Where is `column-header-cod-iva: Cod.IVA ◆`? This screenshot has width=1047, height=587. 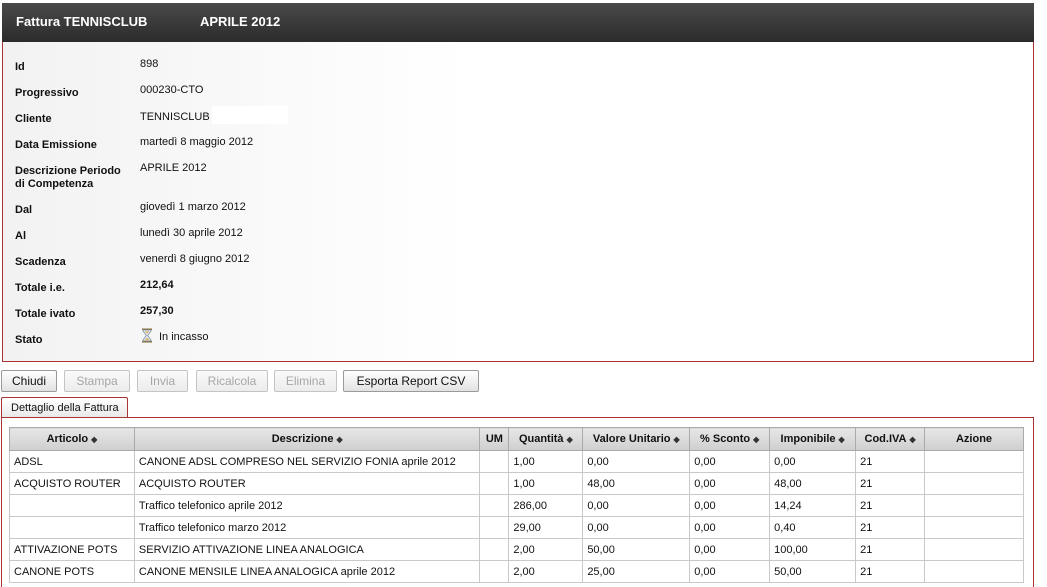 column-header-cod-iva: Cod.IVA ◆ is located at coordinates (890, 439).